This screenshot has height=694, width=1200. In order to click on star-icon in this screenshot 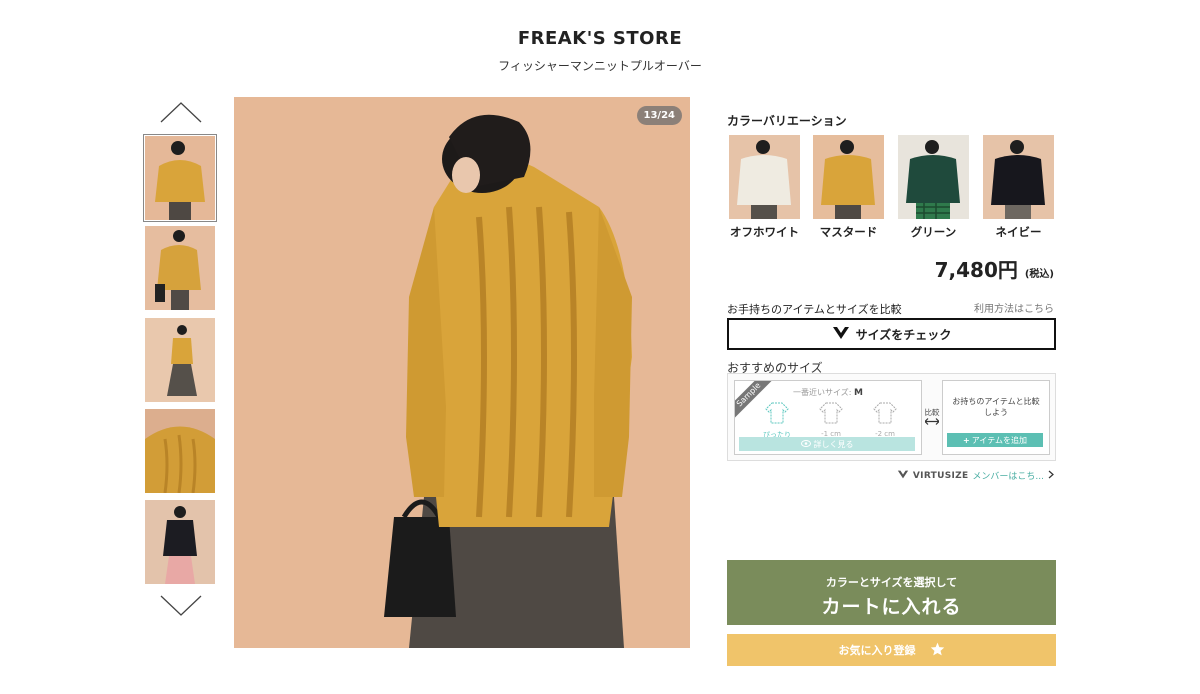, I will do `click(937, 650)`.